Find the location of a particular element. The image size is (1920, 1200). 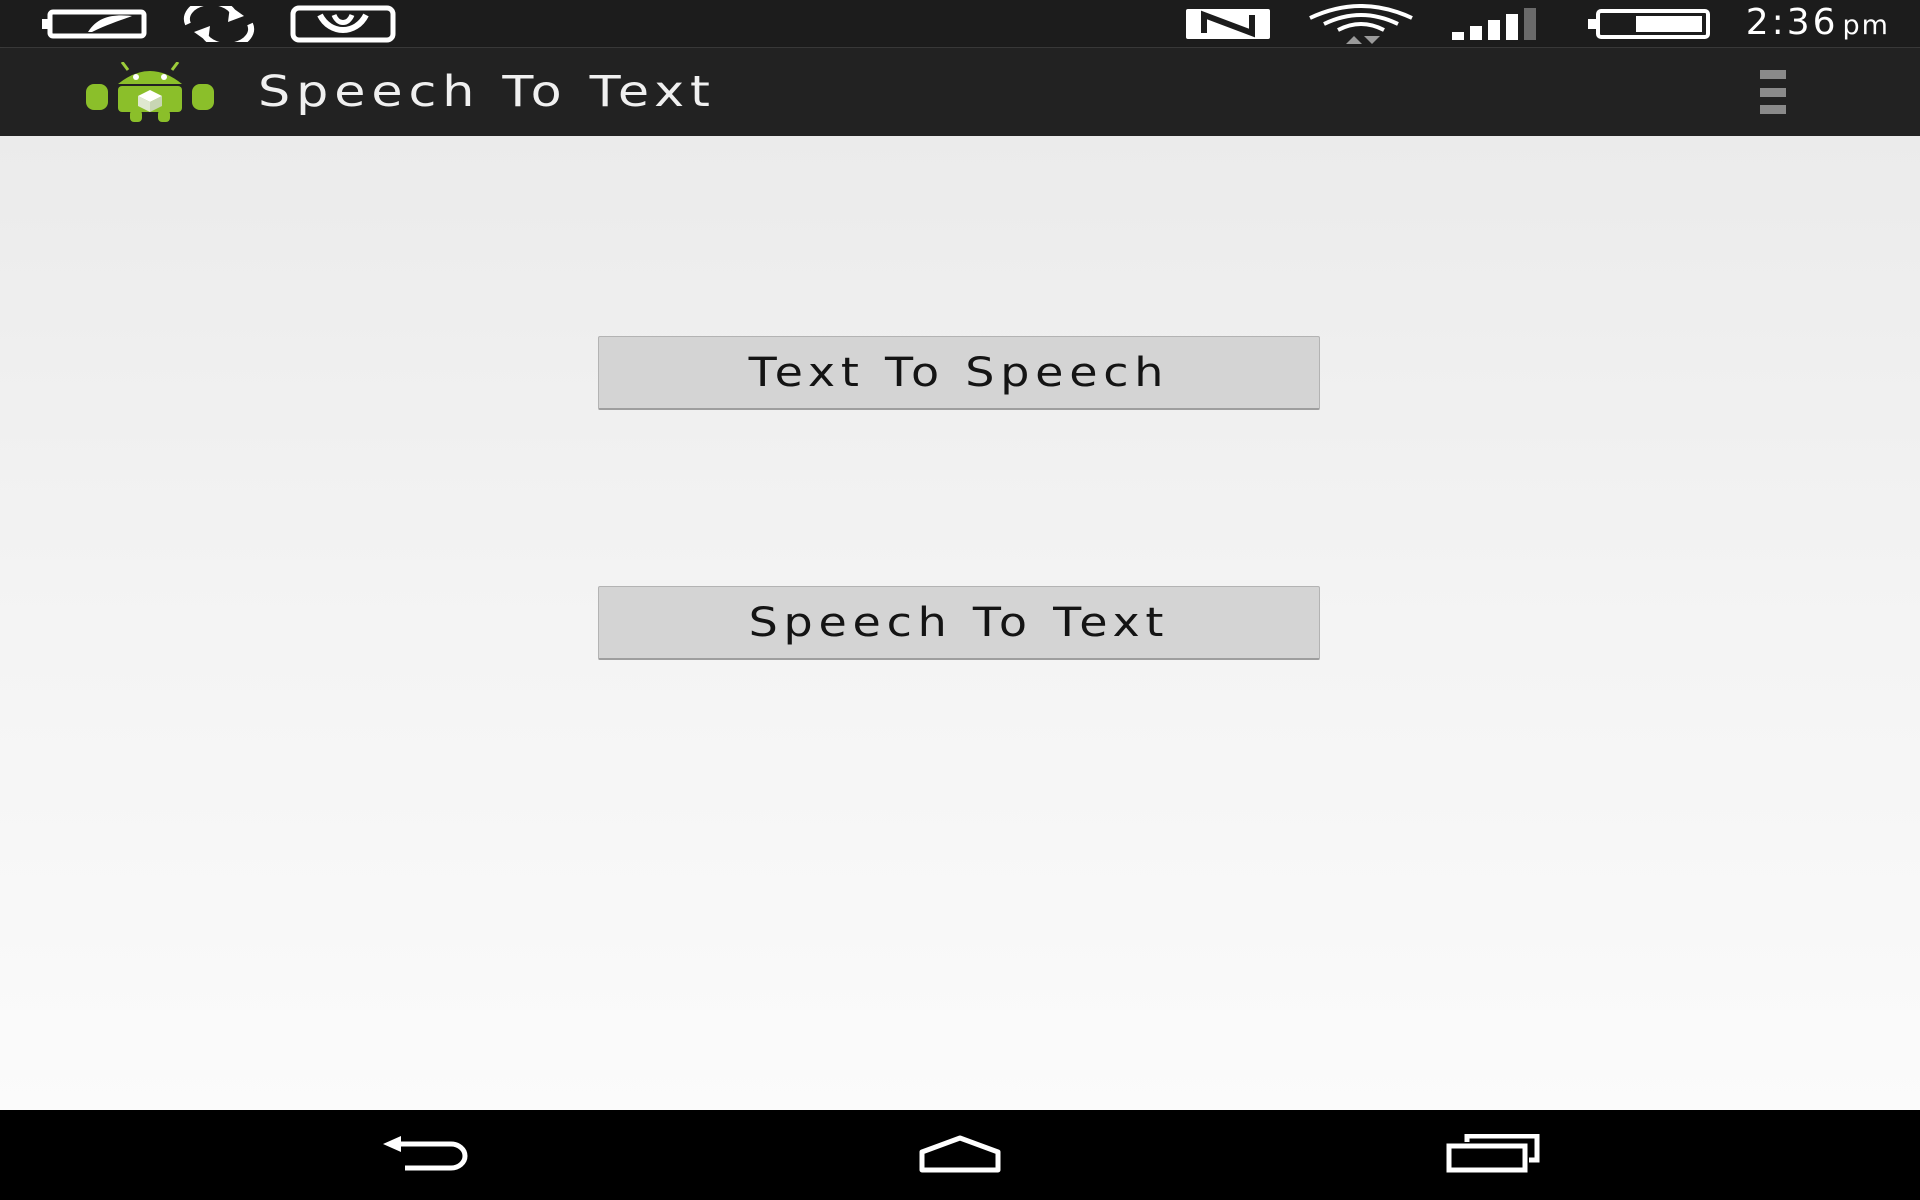

android-icon is located at coordinates (150, 91).